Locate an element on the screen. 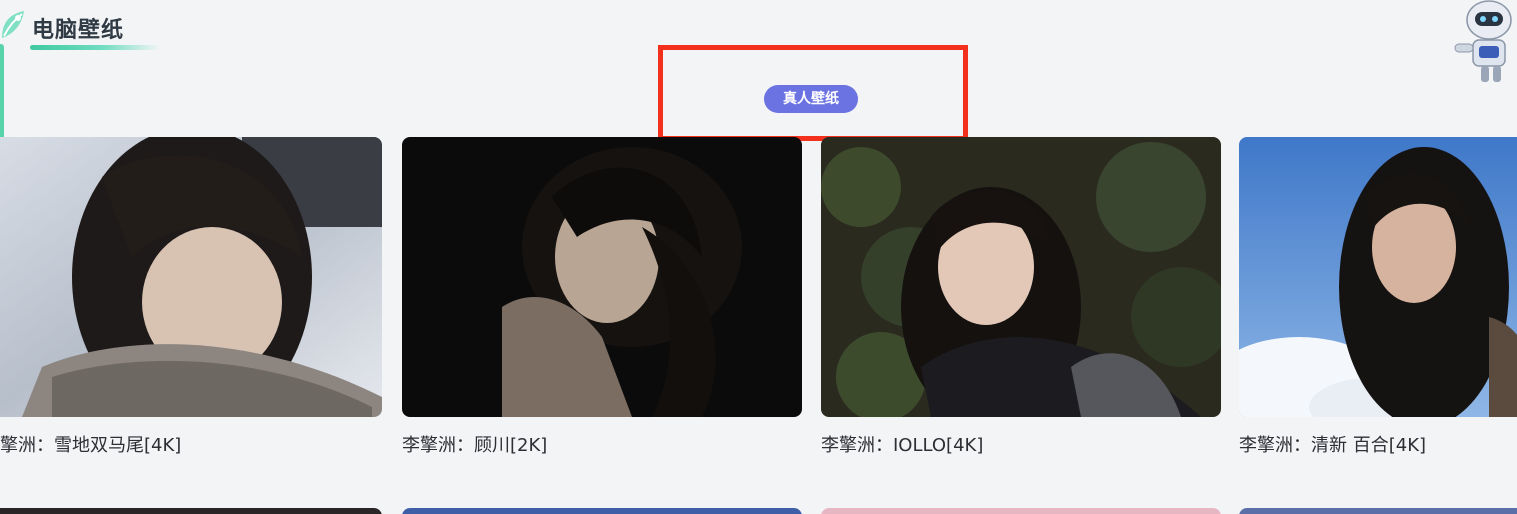 The width and height of the screenshot is (1517, 514). robot-mascot-icon is located at coordinates (1481, 43).